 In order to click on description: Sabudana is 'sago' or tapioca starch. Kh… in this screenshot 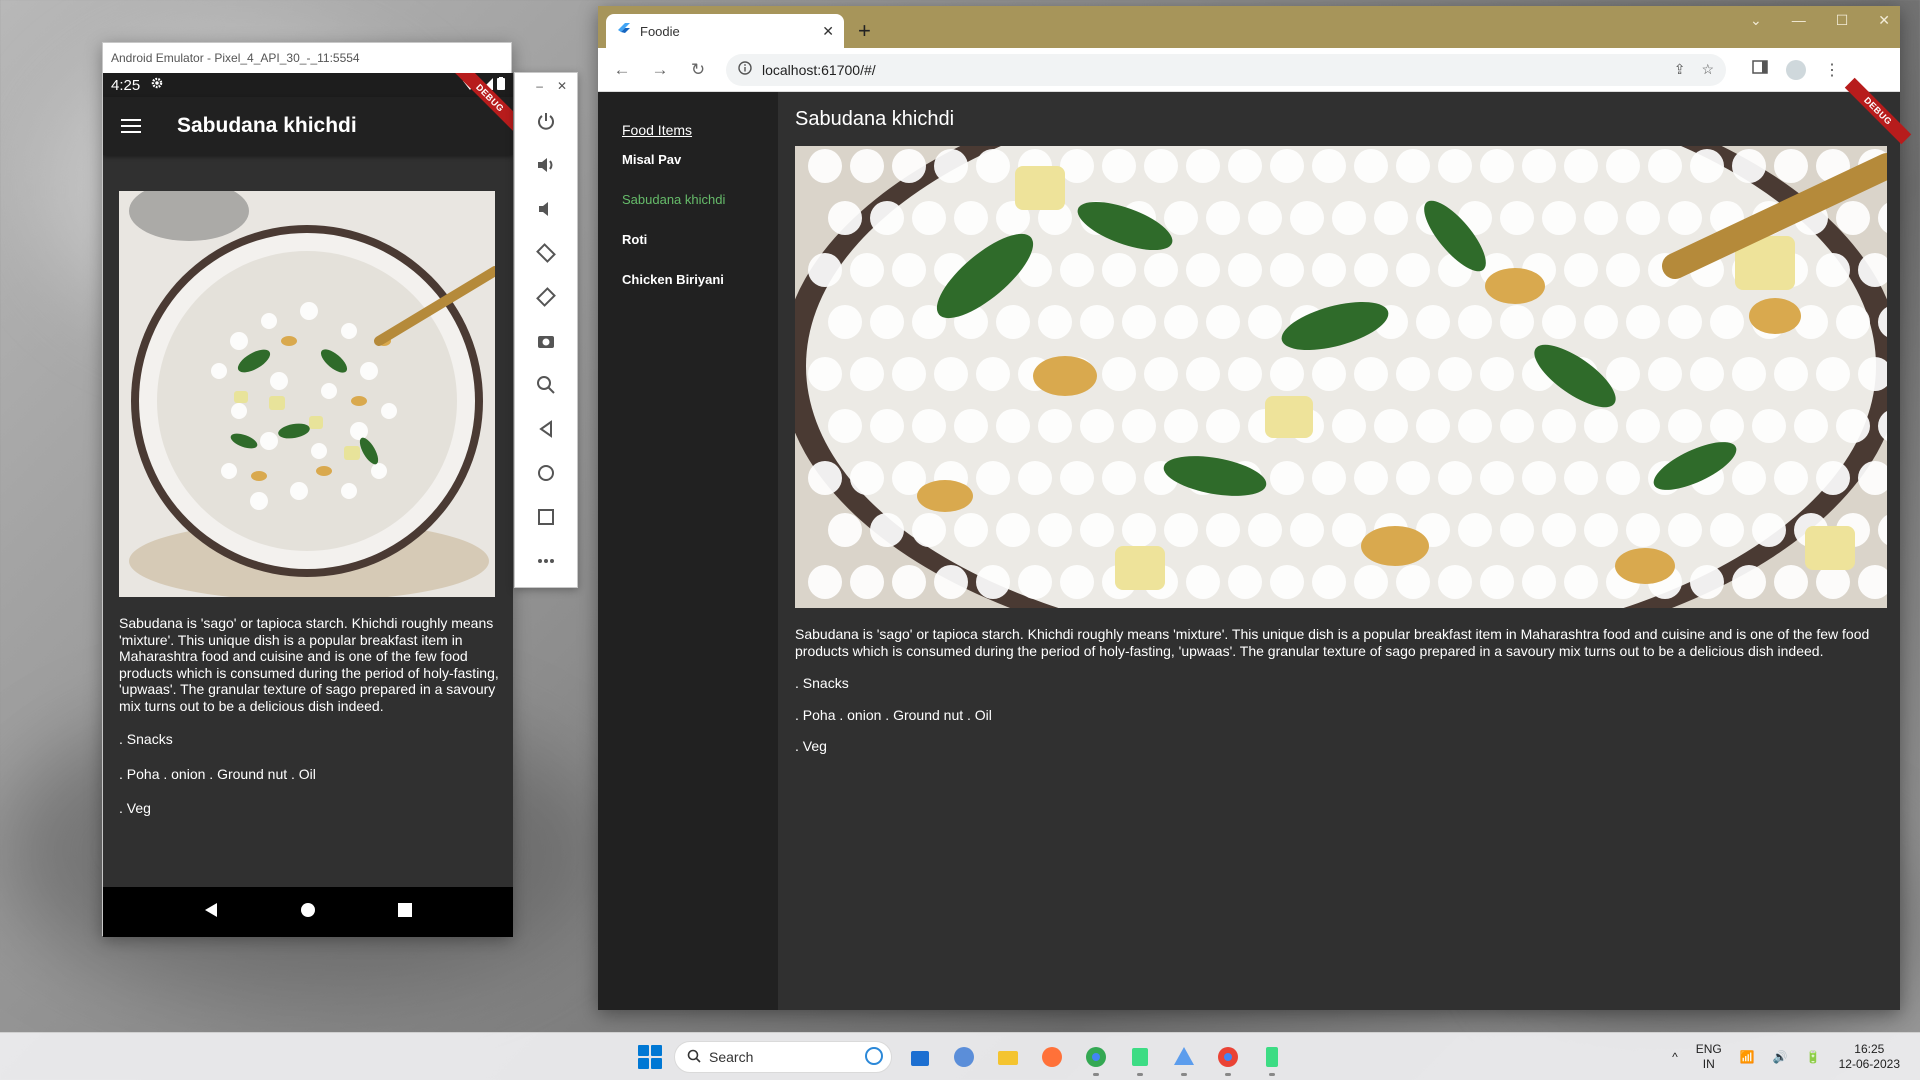, I will do `click(1332, 642)`.